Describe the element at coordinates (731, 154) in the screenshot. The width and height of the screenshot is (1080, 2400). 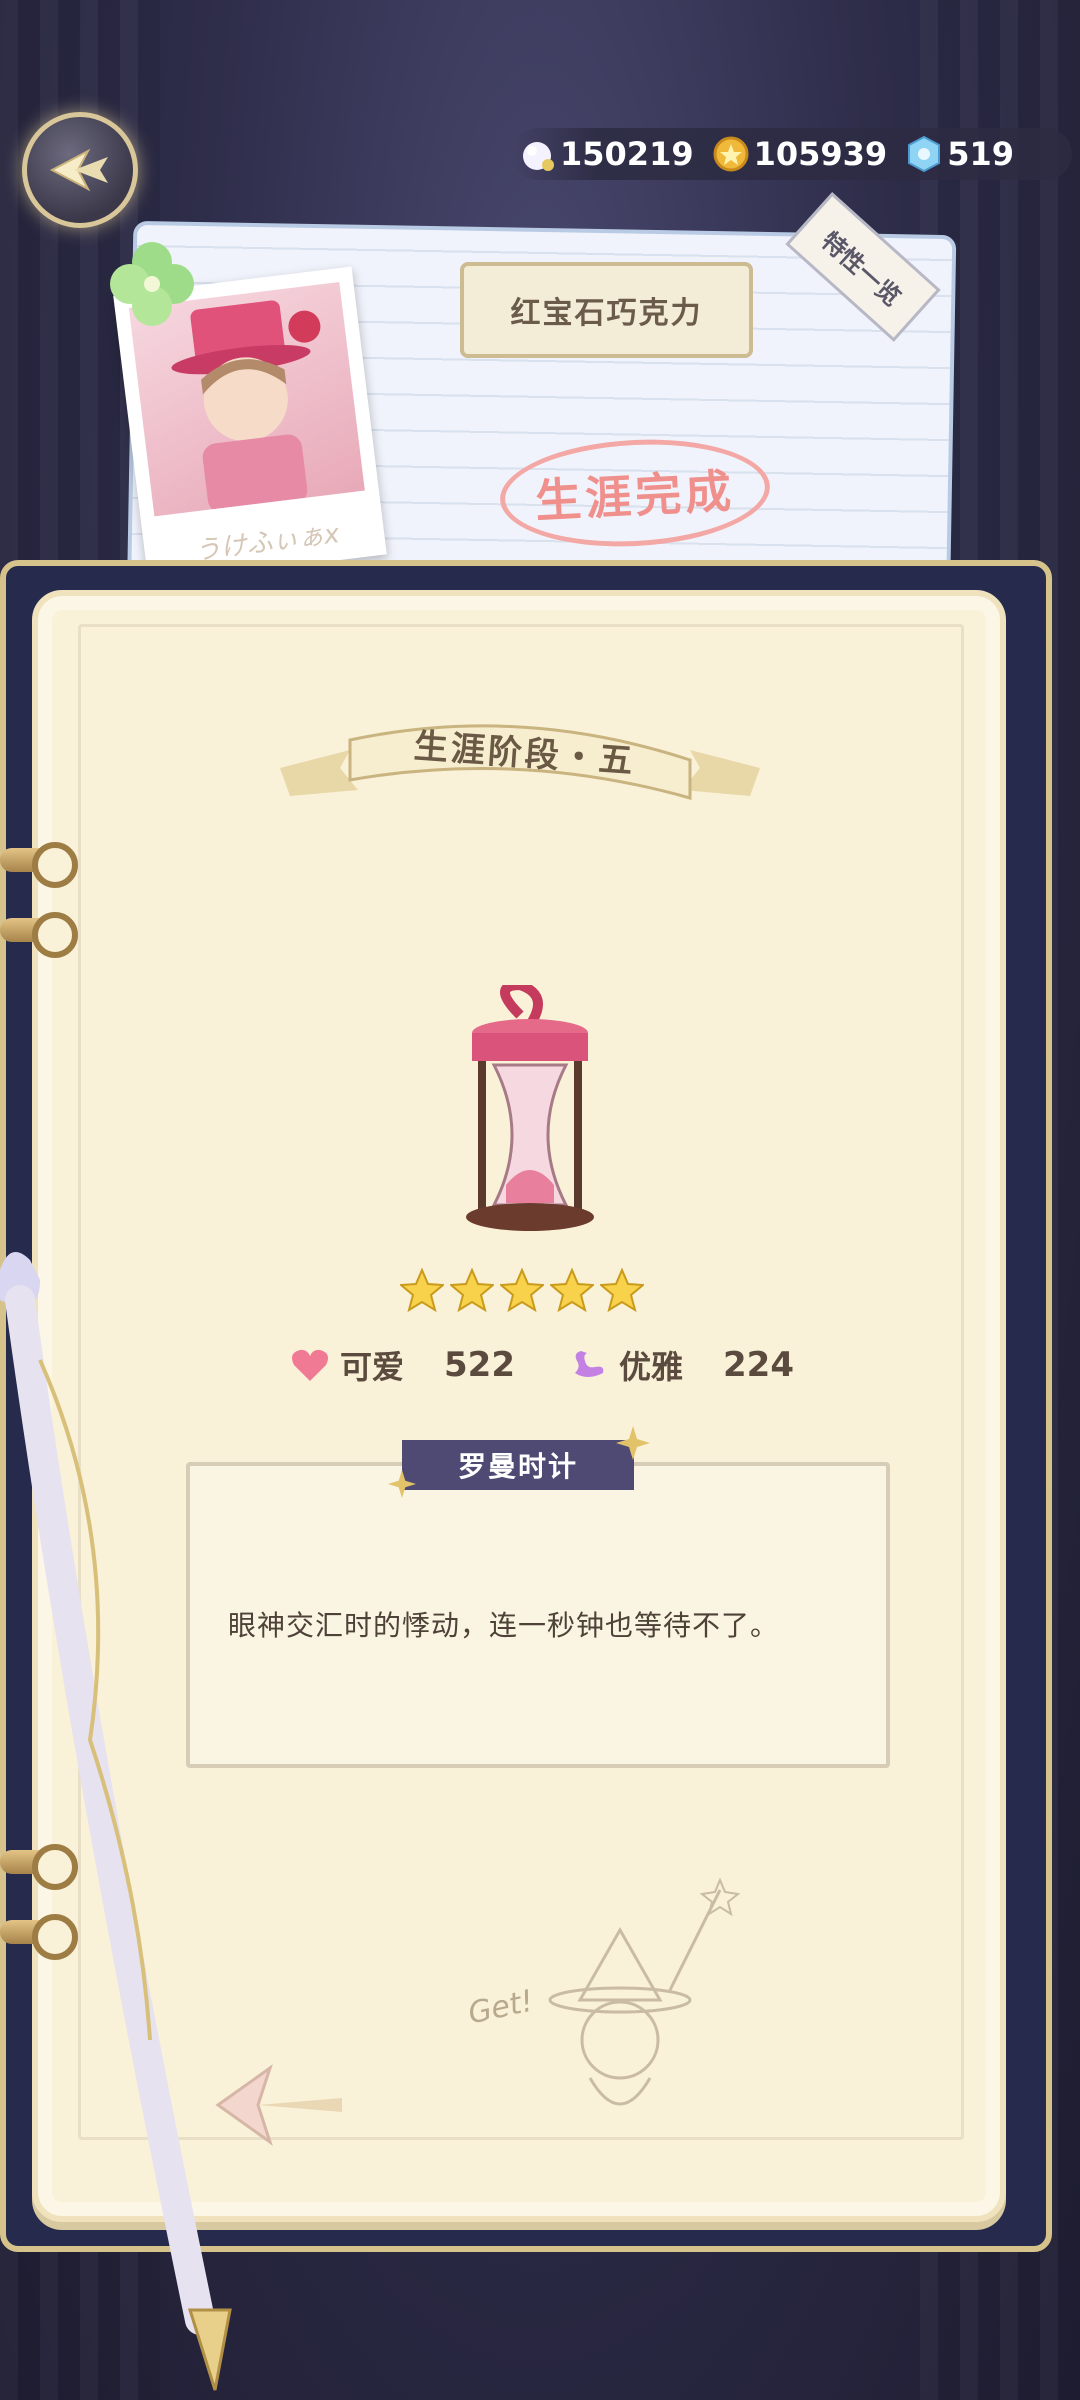
I see `gold-coin-icon` at that location.